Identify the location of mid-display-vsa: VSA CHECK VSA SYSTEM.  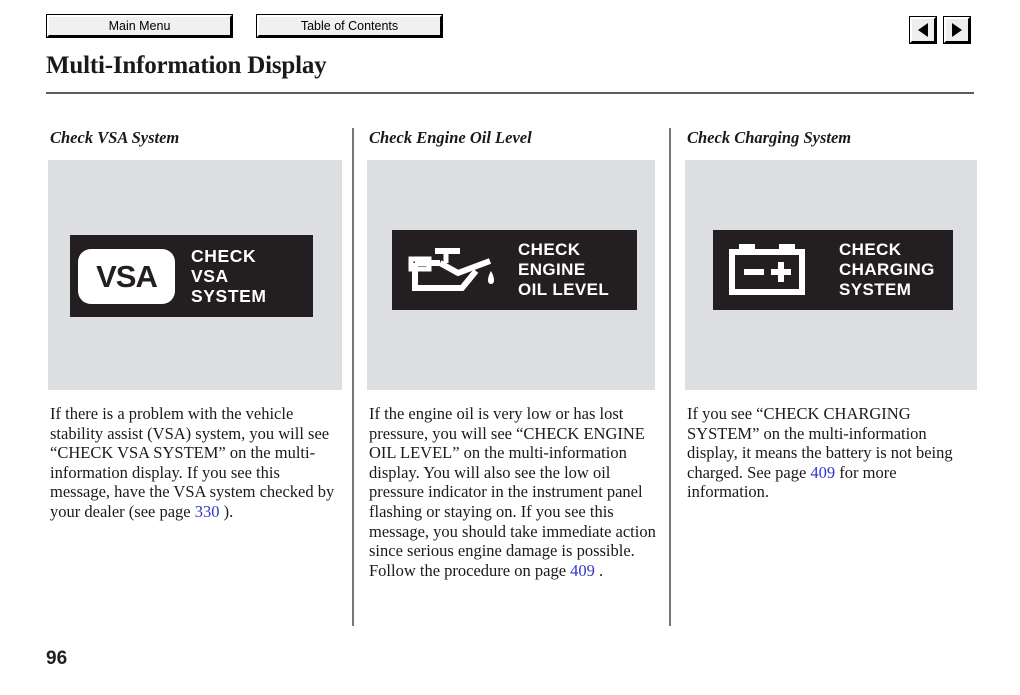
(191, 276).